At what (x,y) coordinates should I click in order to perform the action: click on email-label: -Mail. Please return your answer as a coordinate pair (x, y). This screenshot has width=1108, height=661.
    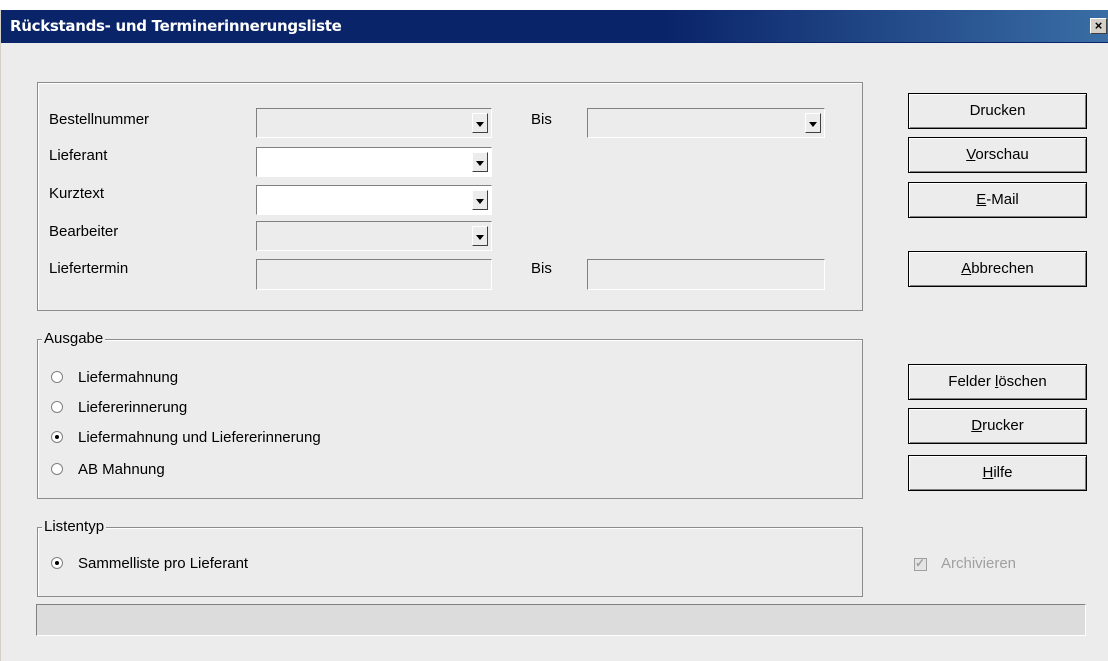
    Looking at the image, I should click on (1002, 199).